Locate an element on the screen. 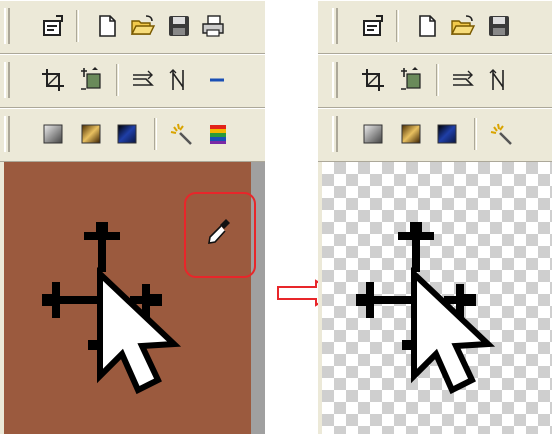 The image size is (552, 434). arrow-line-icon is located at coordinates (217, 80).